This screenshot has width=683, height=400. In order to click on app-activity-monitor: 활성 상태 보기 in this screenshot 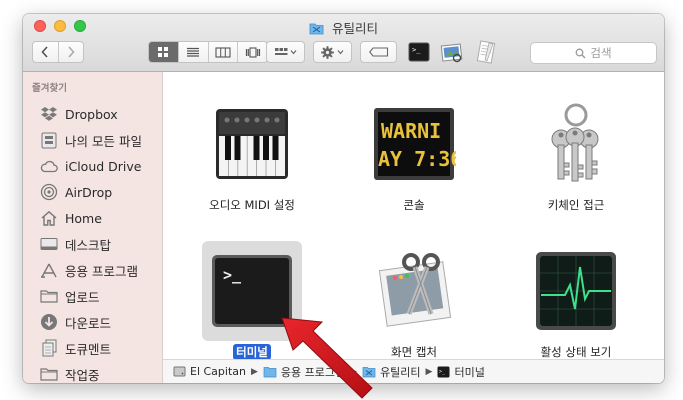, I will do `click(576, 300)`.